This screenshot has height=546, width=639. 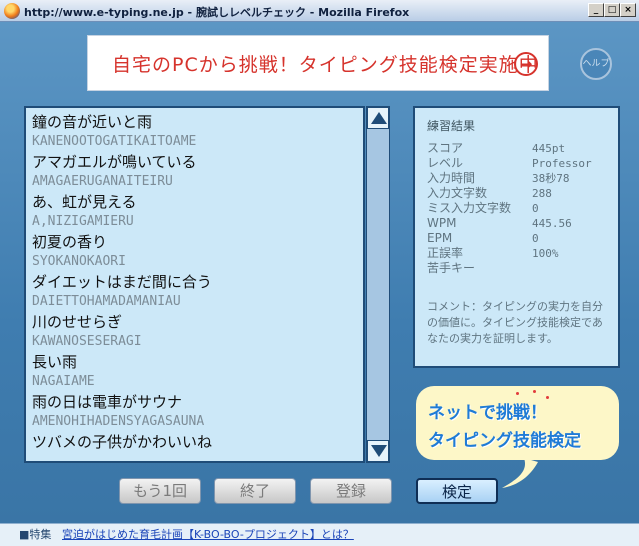 I want to click on result-value: Professor, so click(x=562, y=163).